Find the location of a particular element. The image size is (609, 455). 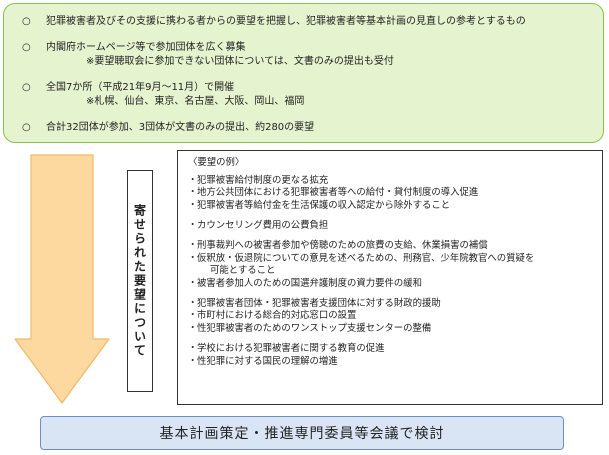

list-item: ・犯罪被害者団体・犯罪被害者支援団体に対する財政的援助 is located at coordinates (314, 303).